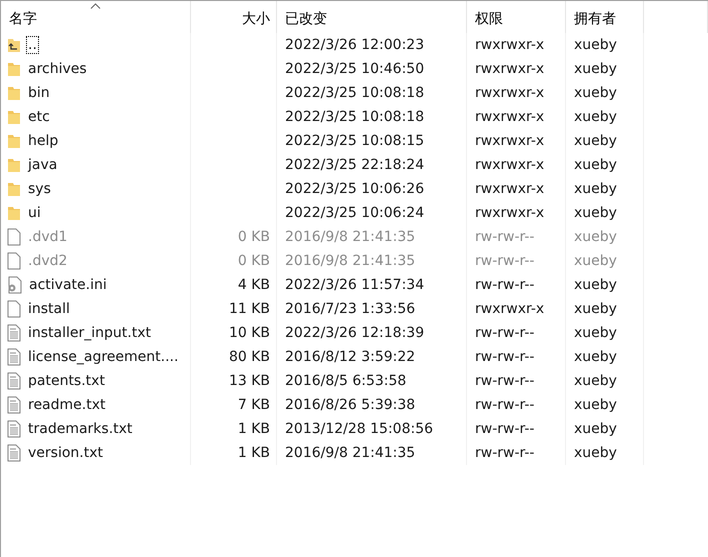 This screenshot has width=708, height=557. I want to click on modified-date: 2022/3/26 11:57:34, so click(354, 285).